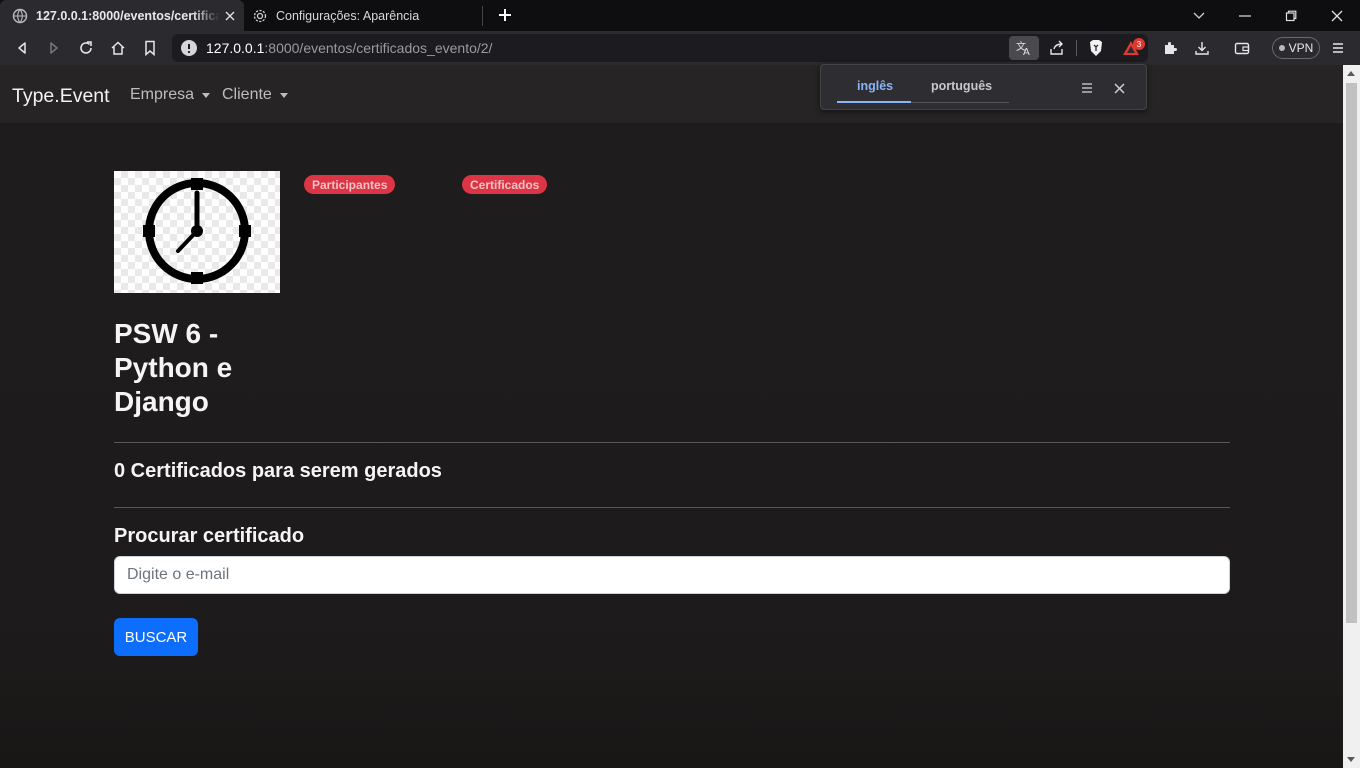  Describe the element at coordinates (1096, 48) in the screenshot. I see `brave-shields-icon` at that location.